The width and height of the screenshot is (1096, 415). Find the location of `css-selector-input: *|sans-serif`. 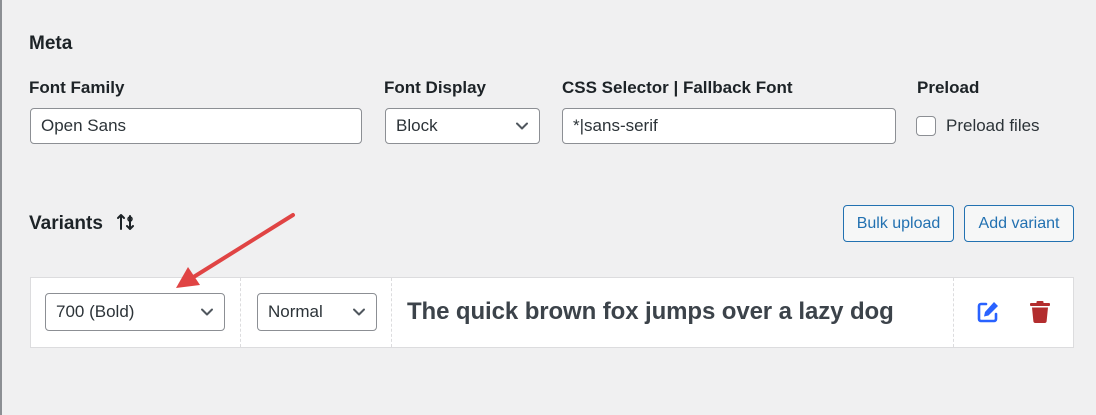

css-selector-input: *|sans-serif is located at coordinates (729, 126).